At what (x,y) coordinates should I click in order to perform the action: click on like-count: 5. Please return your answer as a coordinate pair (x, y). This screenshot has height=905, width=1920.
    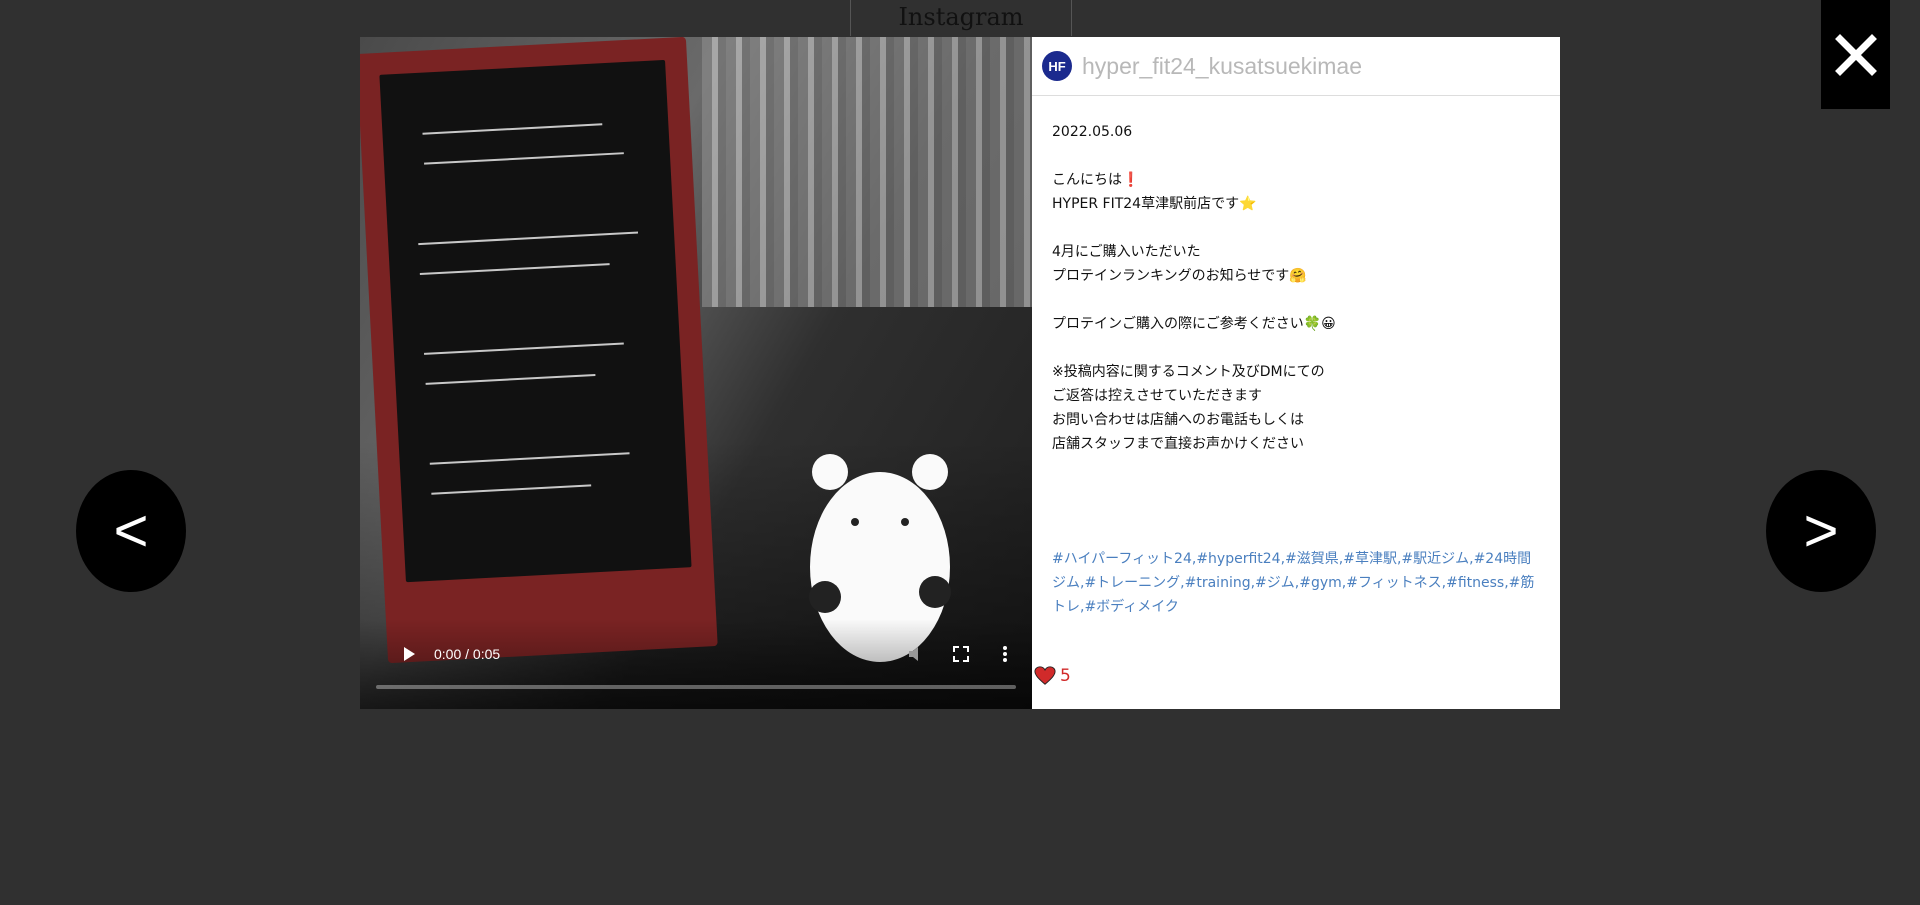
    Looking at the image, I should click on (1065, 676).